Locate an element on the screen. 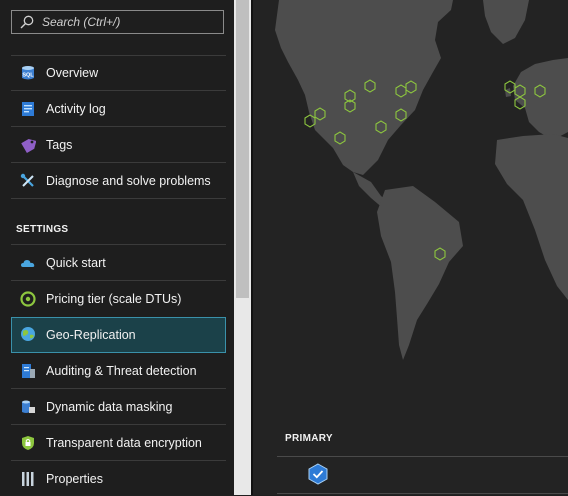 The height and width of the screenshot is (496, 568). menu-item-tags: Tags is located at coordinates (118, 145).